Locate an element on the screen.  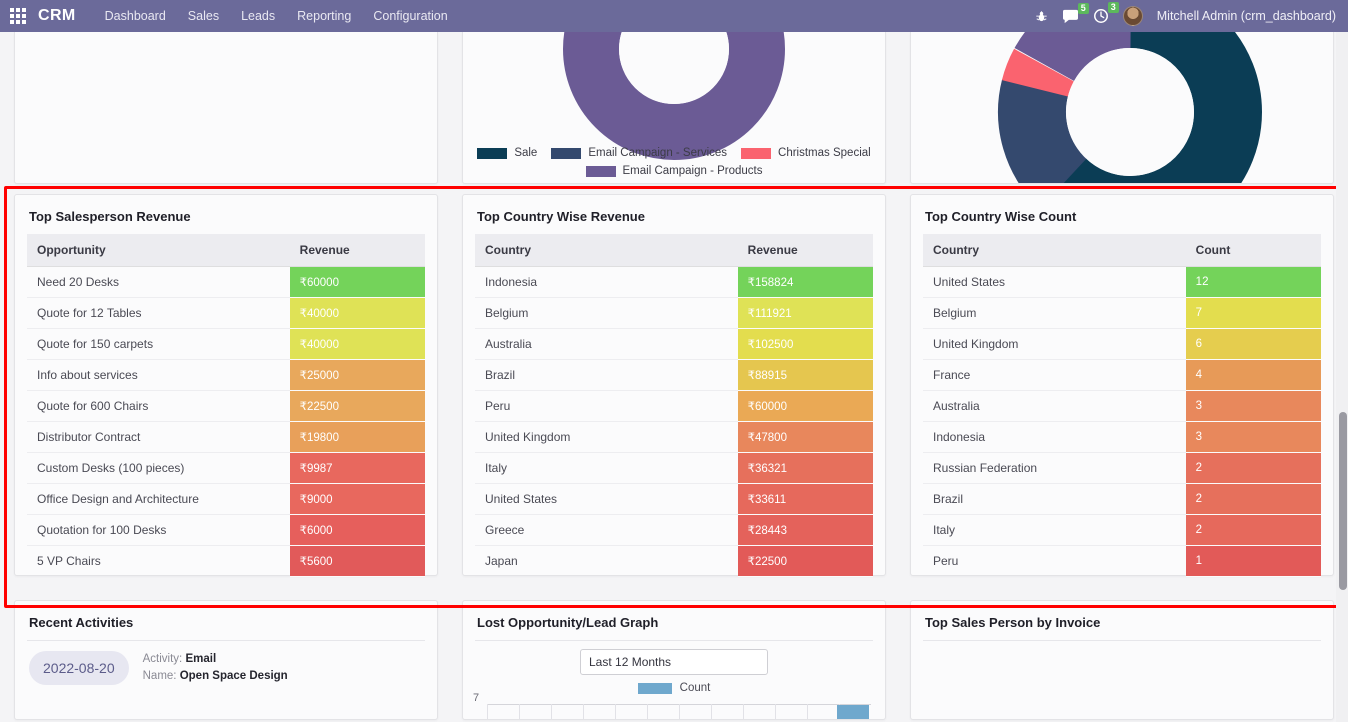
table-row: Belgium 7 is located at coordinates (1122, 313).